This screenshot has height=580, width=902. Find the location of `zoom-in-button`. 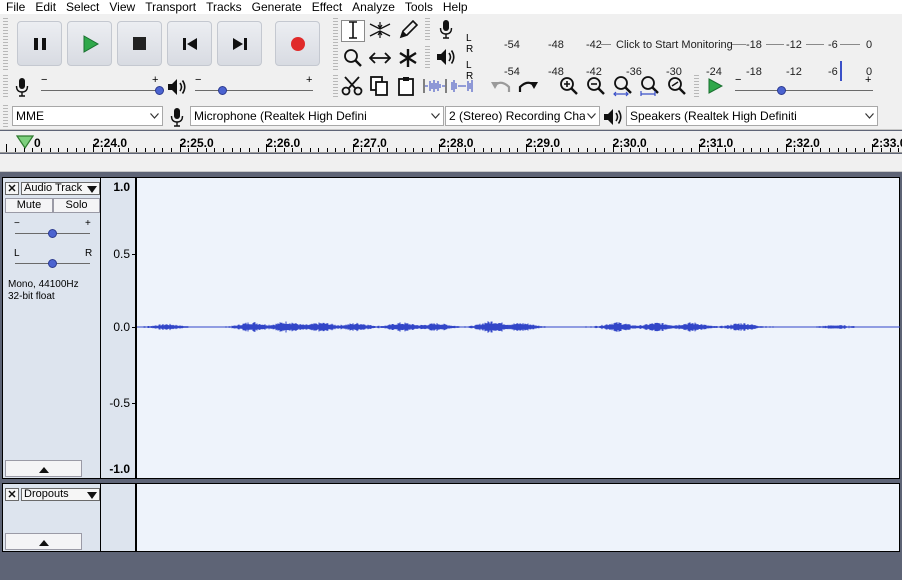

zoom-in-button is located at coordinates (569, 87).